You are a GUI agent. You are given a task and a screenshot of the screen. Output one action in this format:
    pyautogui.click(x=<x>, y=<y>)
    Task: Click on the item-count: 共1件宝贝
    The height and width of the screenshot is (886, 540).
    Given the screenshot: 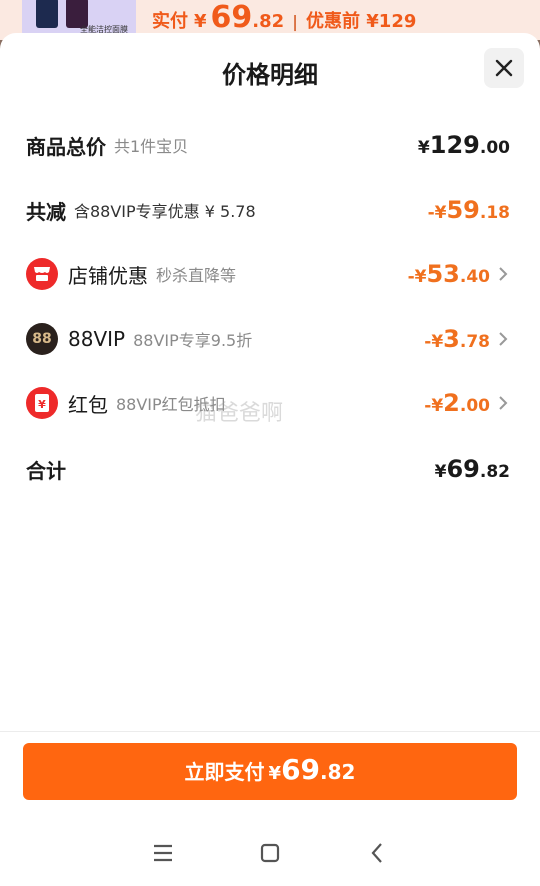 What is the action you would take?
    pyautogui.click(x=151, y=146)
    